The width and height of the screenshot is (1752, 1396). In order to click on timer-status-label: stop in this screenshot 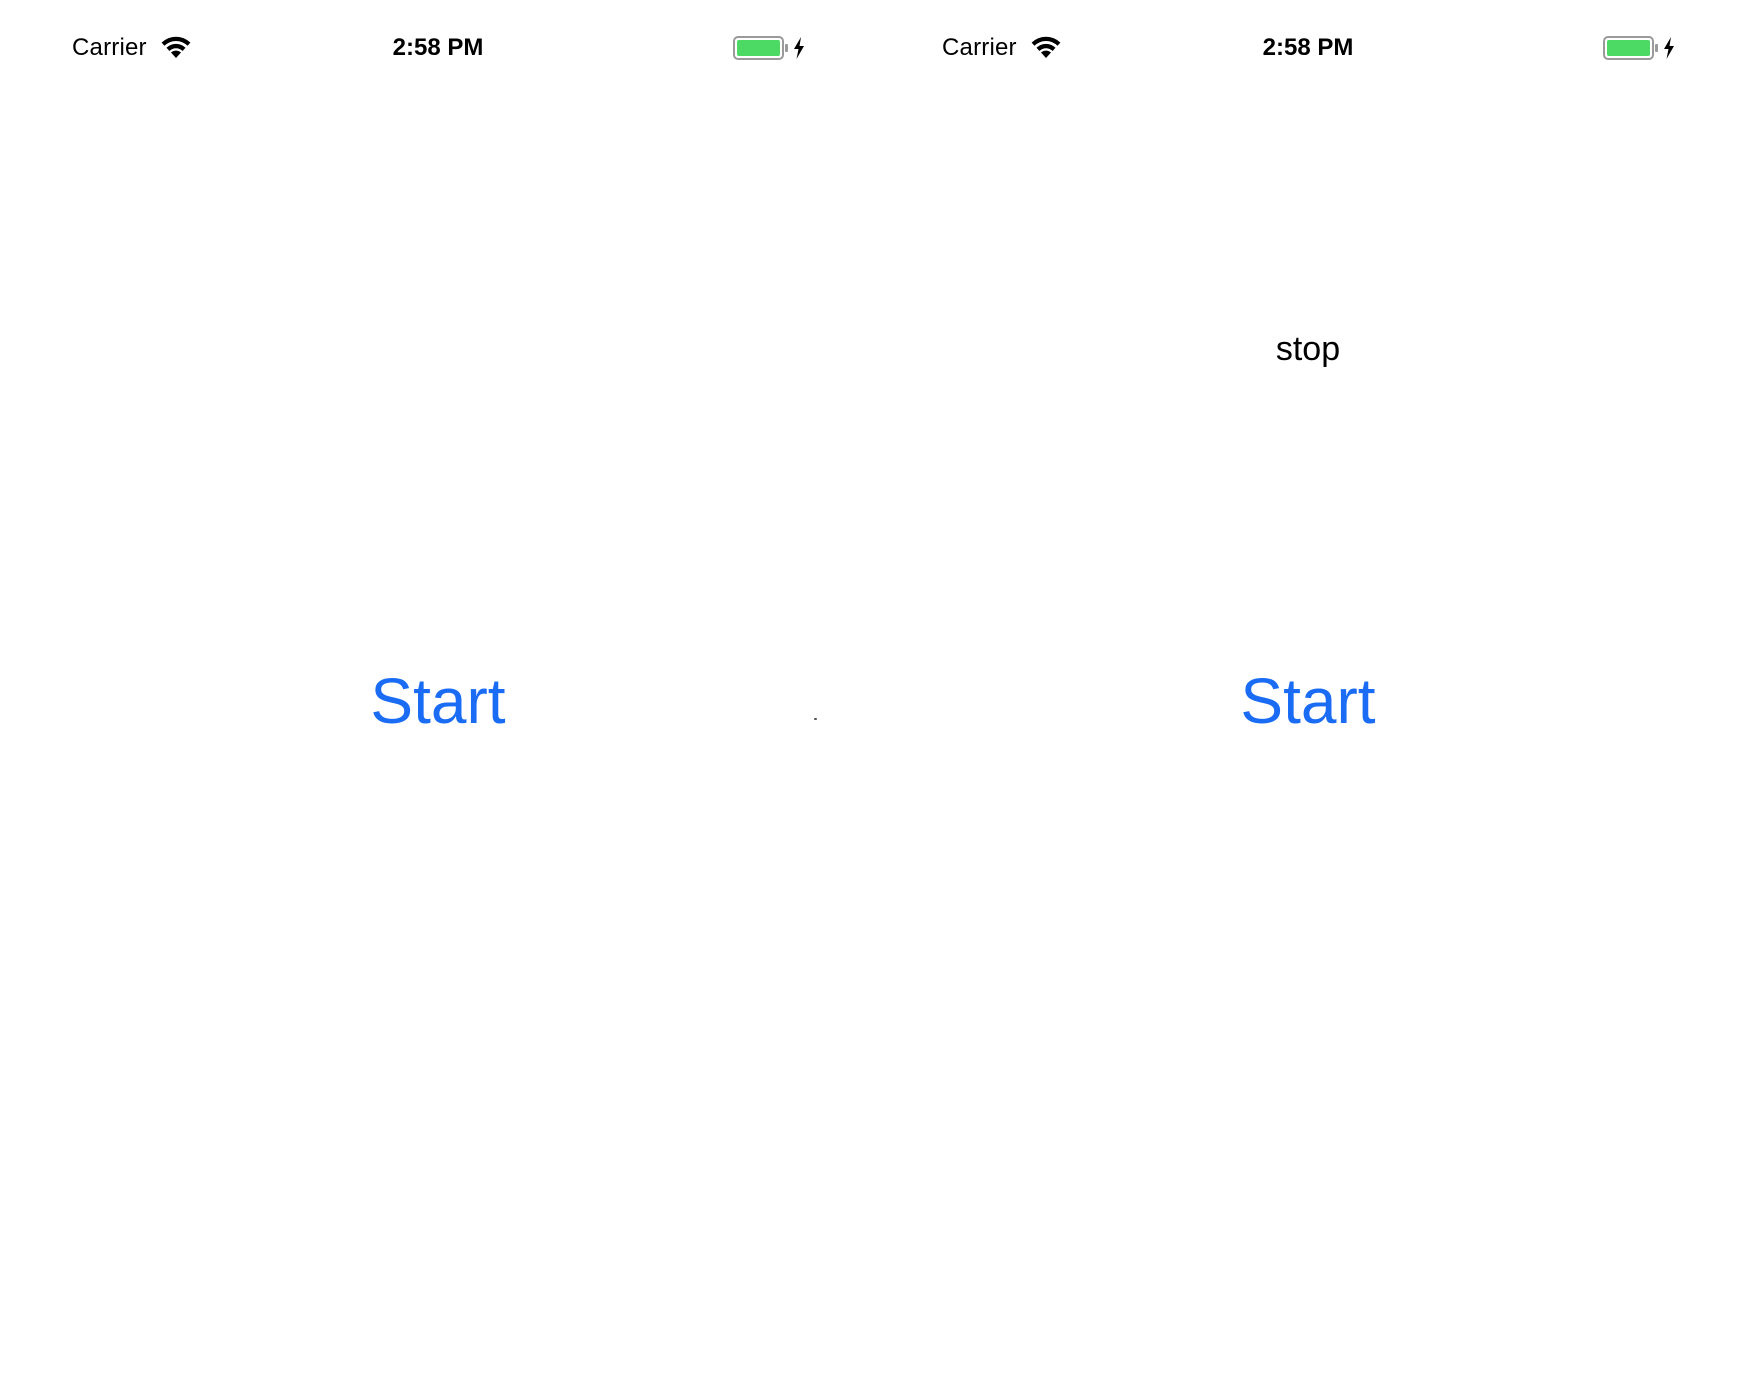, I will do `click(1308, 349)`.